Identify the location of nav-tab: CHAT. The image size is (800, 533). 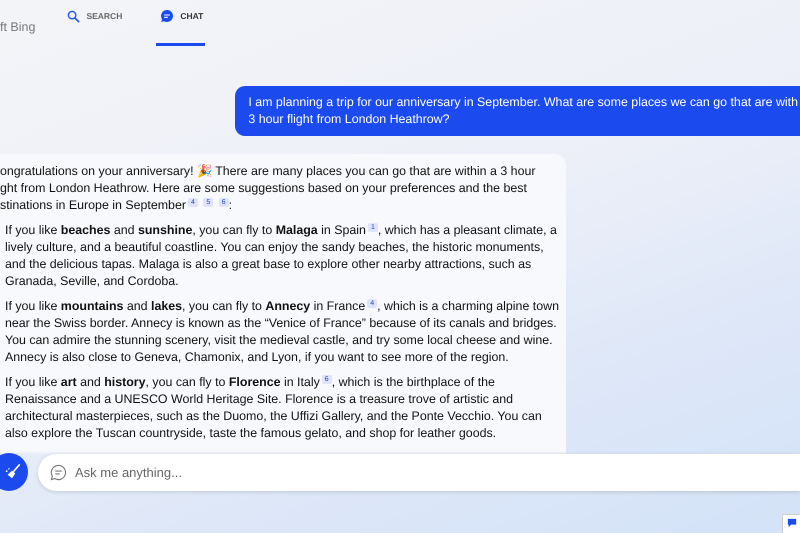
(181, 23).